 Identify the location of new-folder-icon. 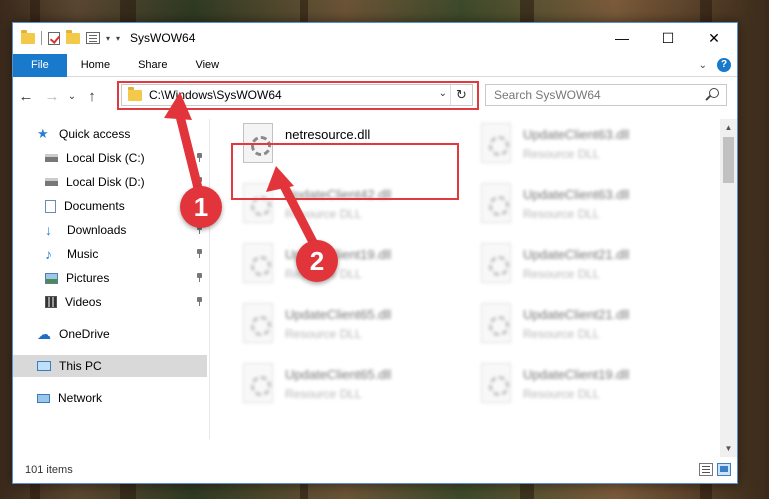
(73, 36).